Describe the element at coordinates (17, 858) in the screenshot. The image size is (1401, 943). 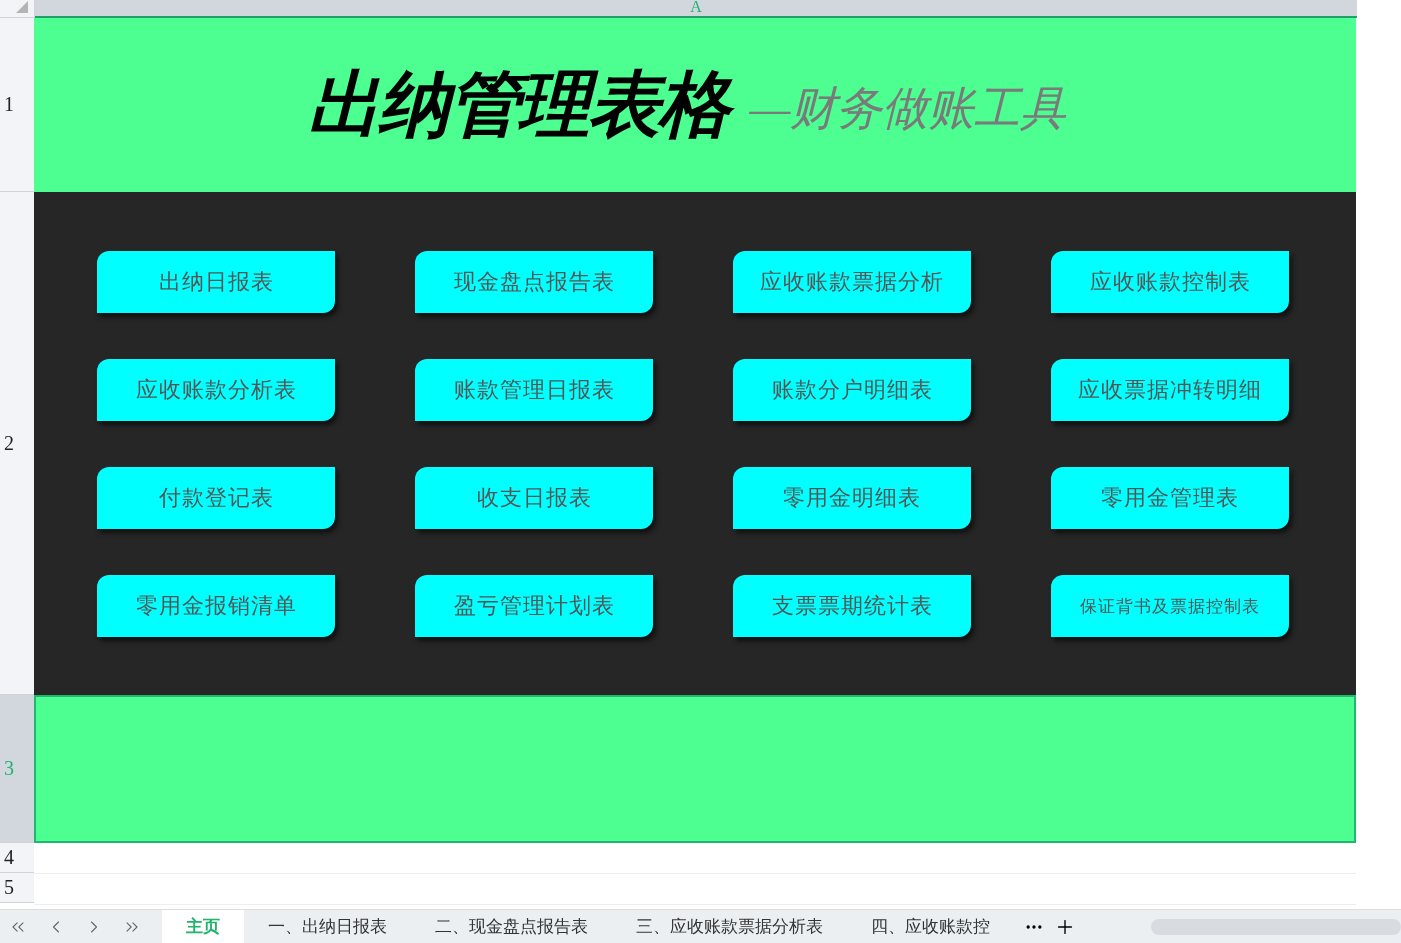
I see `row-header: 4` at that location.